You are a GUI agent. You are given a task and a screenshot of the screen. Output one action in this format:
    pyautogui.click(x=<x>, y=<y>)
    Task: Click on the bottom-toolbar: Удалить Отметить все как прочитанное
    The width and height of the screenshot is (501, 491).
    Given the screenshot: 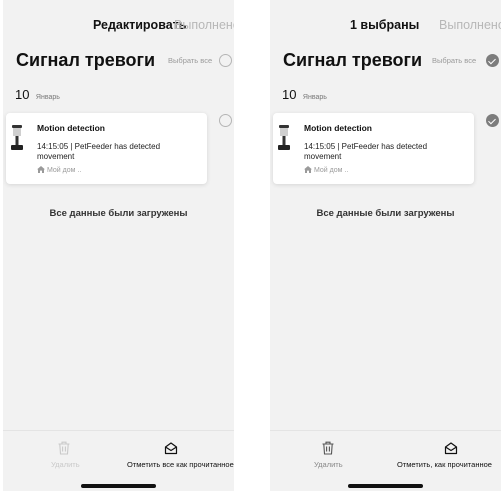 What is the action you would take?
    pyautogui.click(x=118, y=460)
    